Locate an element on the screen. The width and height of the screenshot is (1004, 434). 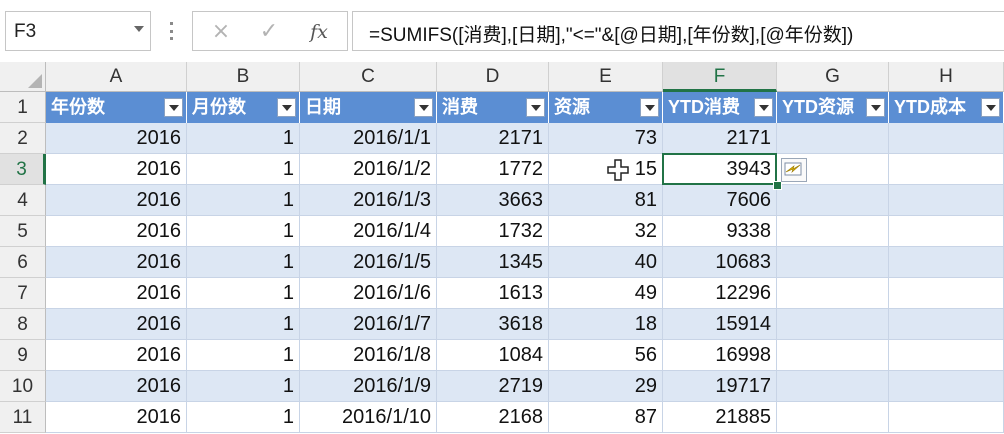
table-cell: 2016/1/2 is located at coordinates (368, 169).